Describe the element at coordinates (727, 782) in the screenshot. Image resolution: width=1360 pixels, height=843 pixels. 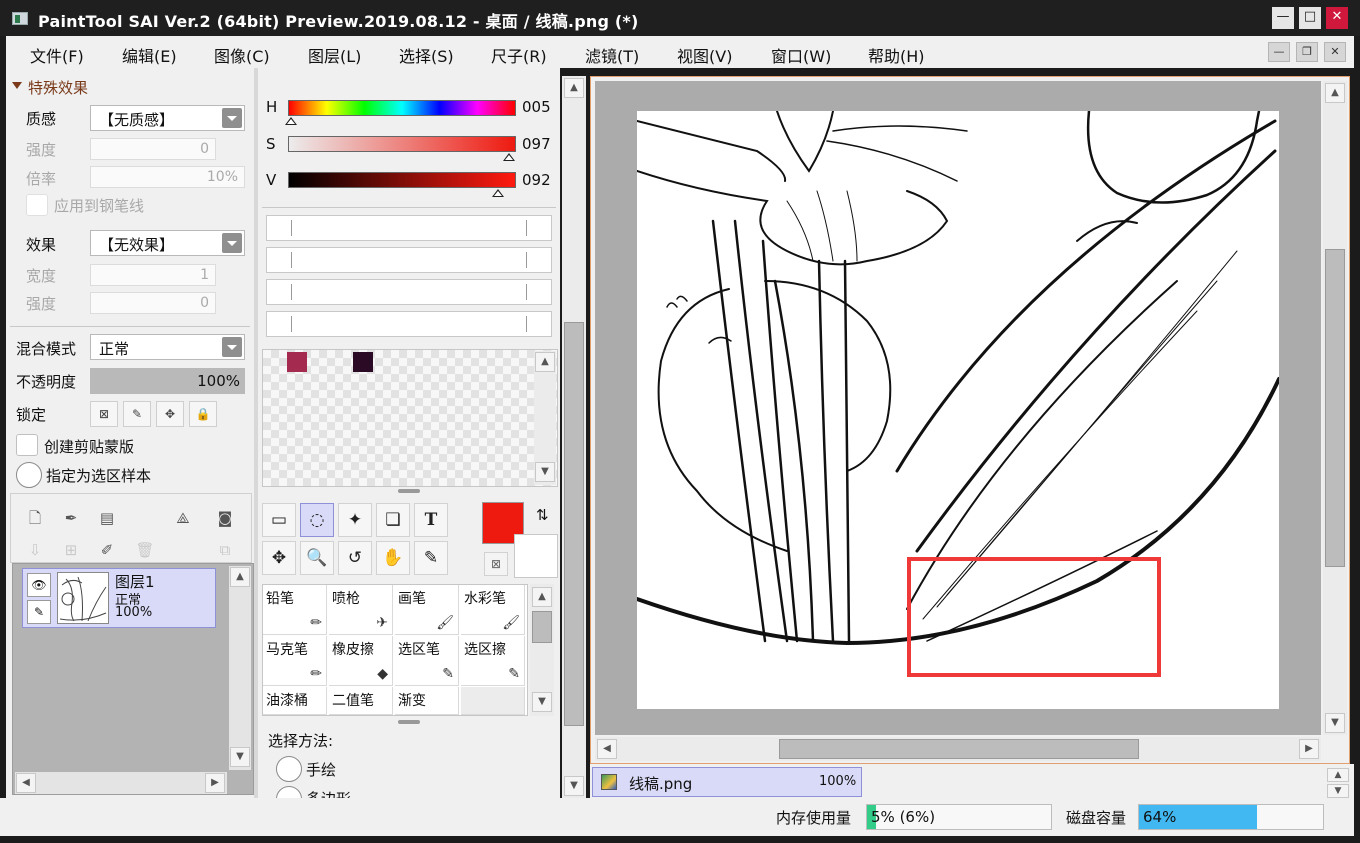
I see `document-tab: 线稿.png 100%` at that location.